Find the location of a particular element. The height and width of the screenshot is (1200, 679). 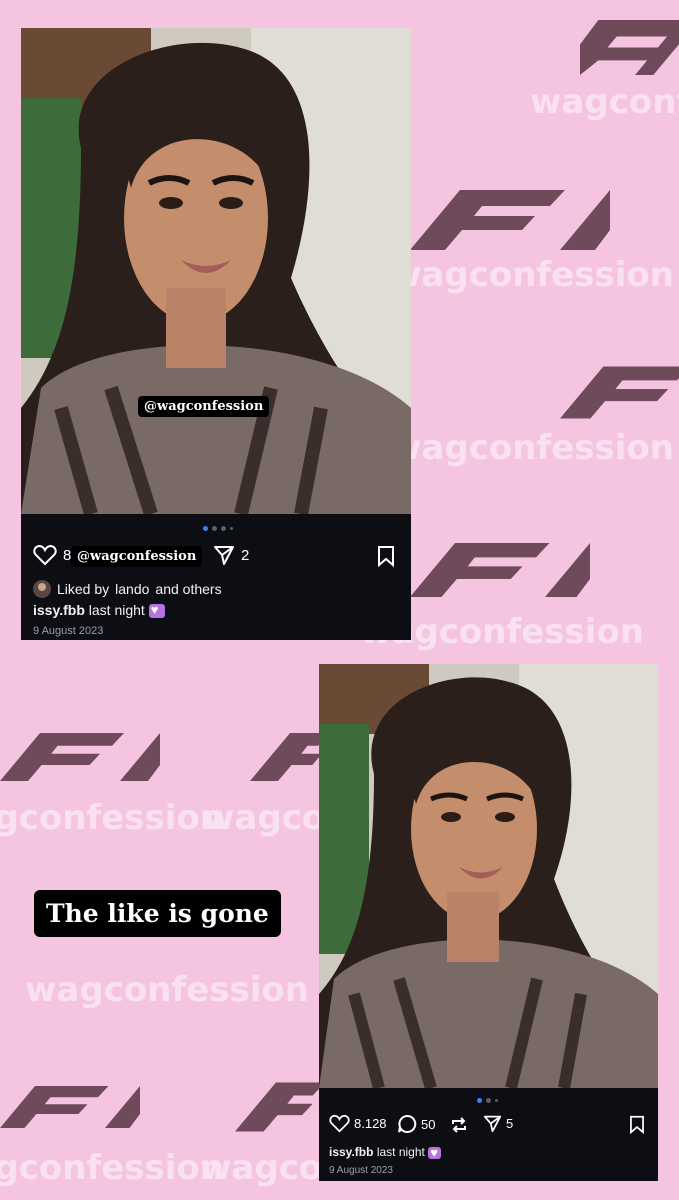

comment-button: 50 is located at coordinates (416, 1124).